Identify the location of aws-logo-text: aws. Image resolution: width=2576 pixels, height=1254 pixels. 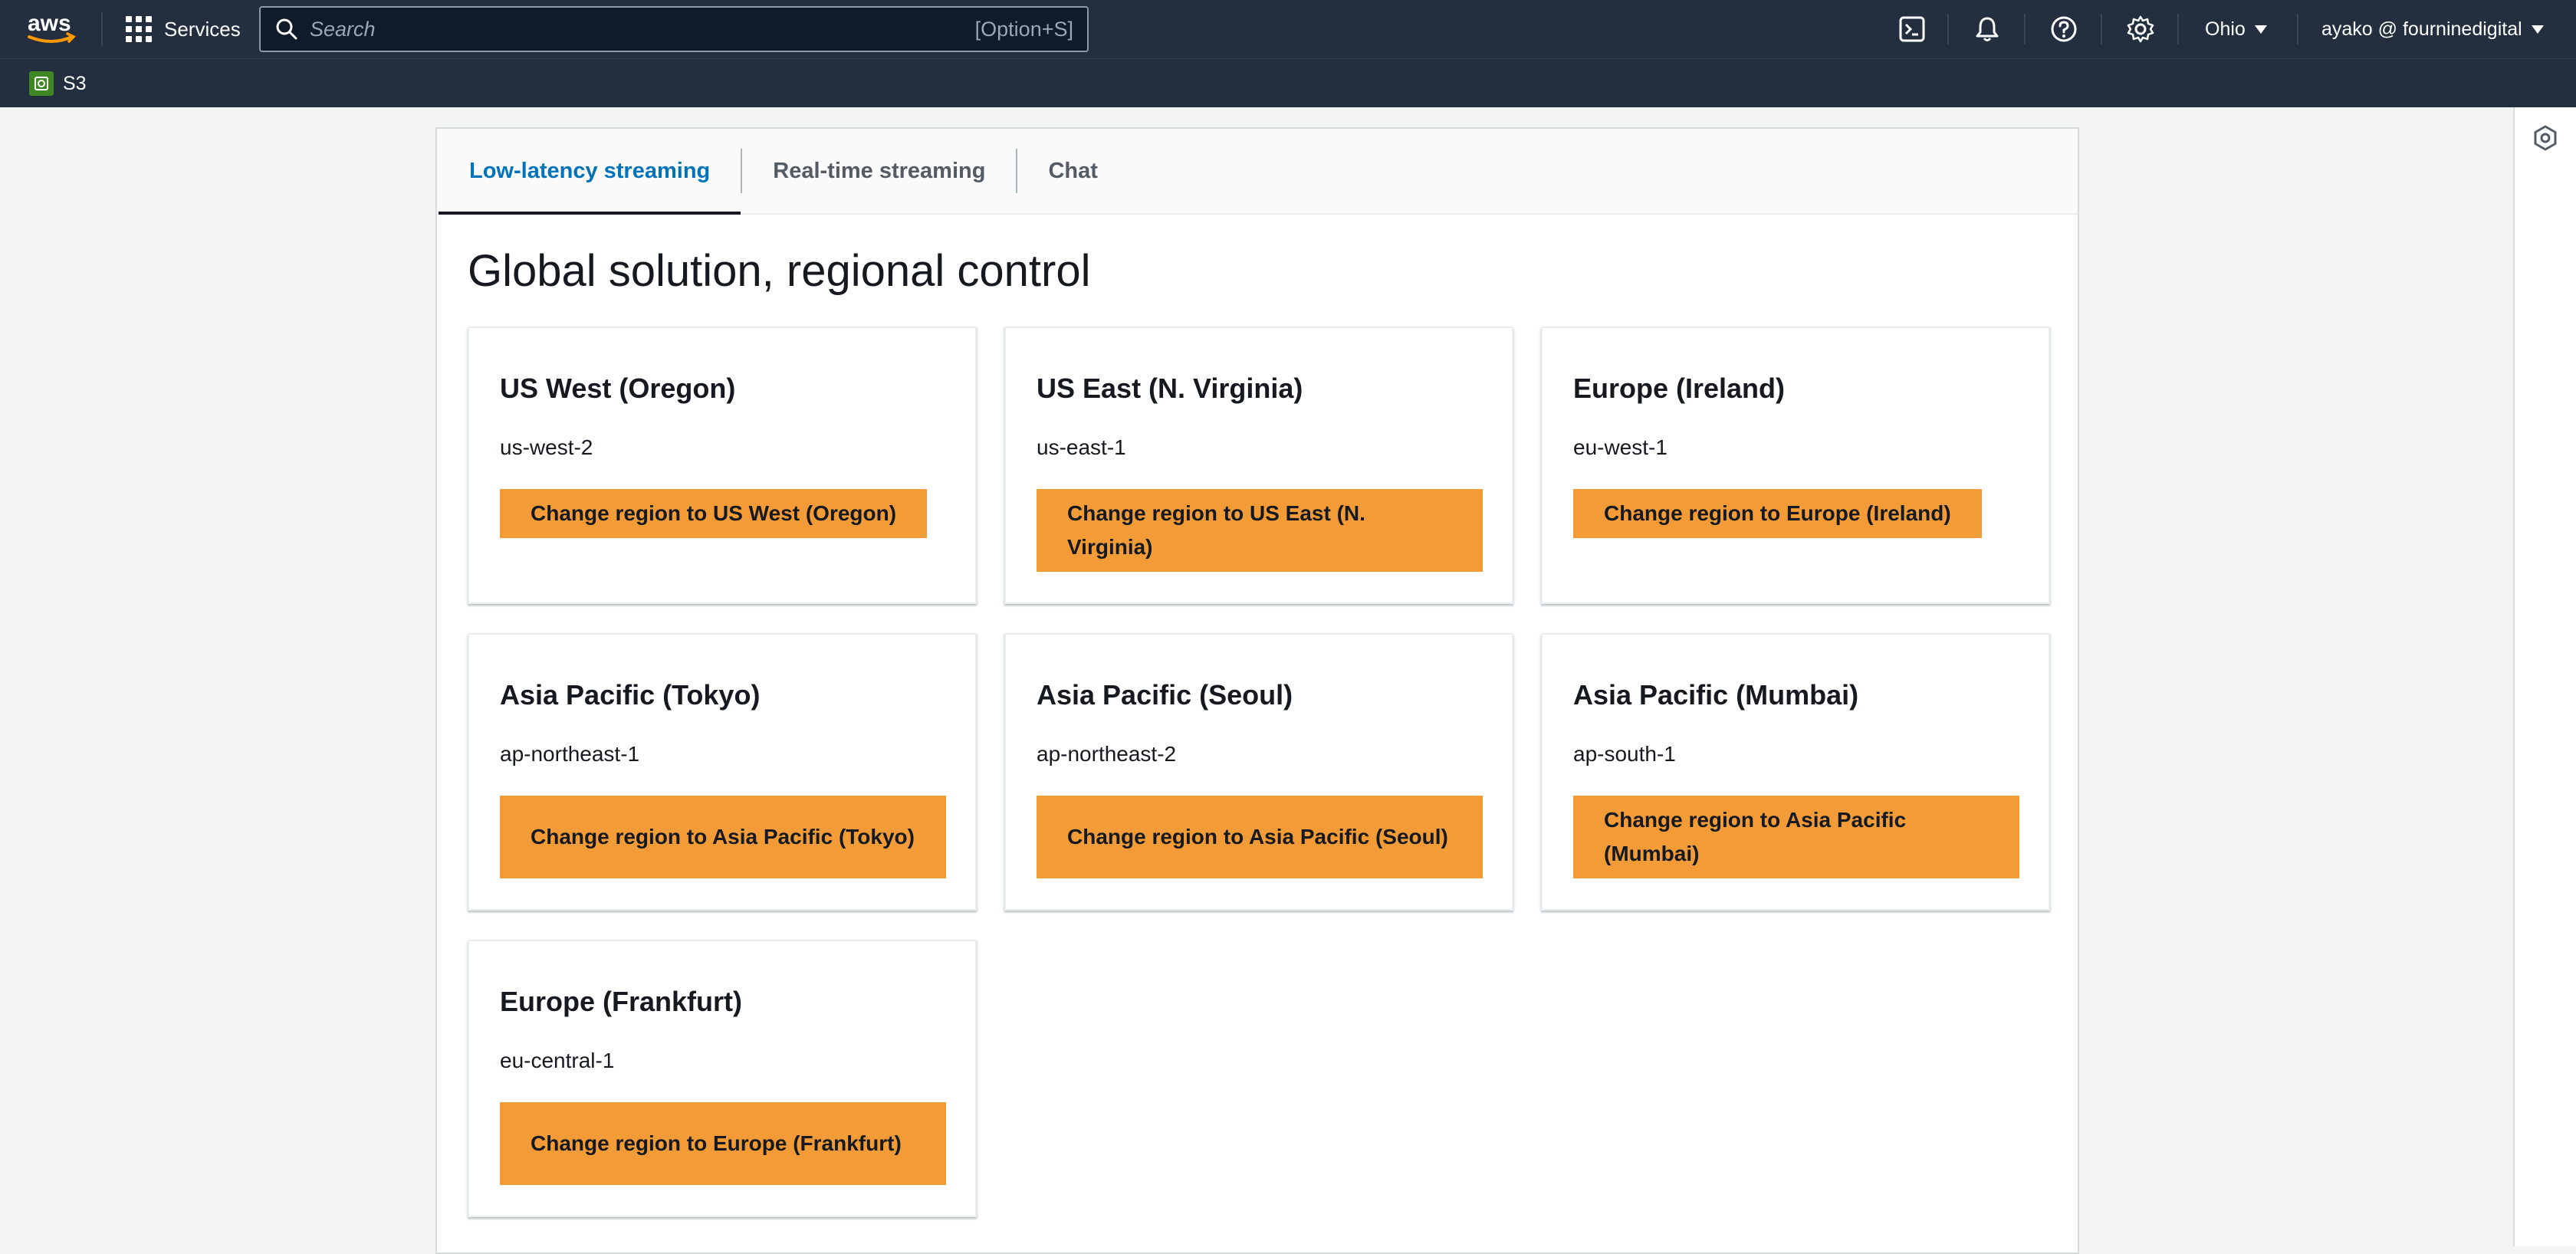
(49, 23).